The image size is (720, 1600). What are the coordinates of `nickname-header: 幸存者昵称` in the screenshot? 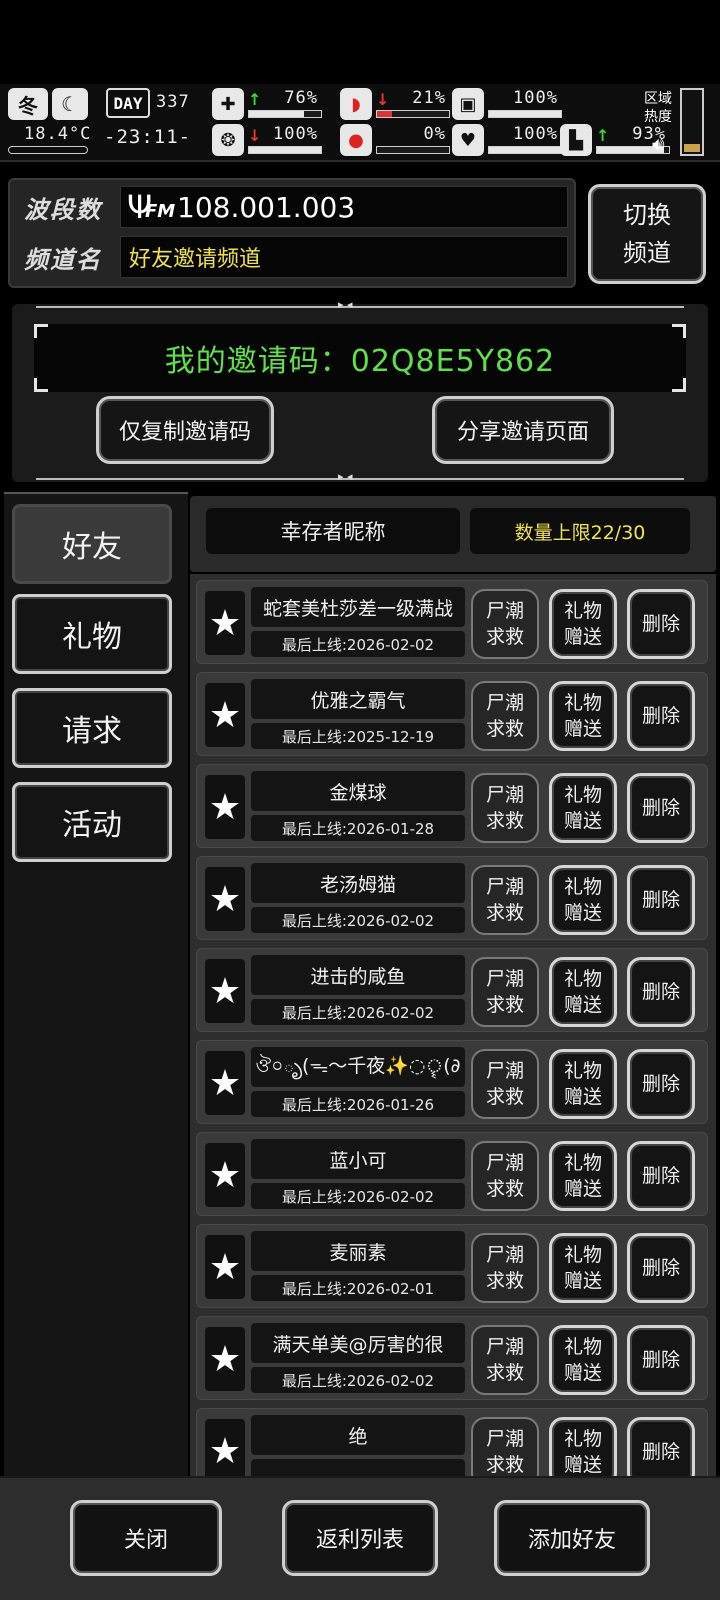 It's located at (333, 531).